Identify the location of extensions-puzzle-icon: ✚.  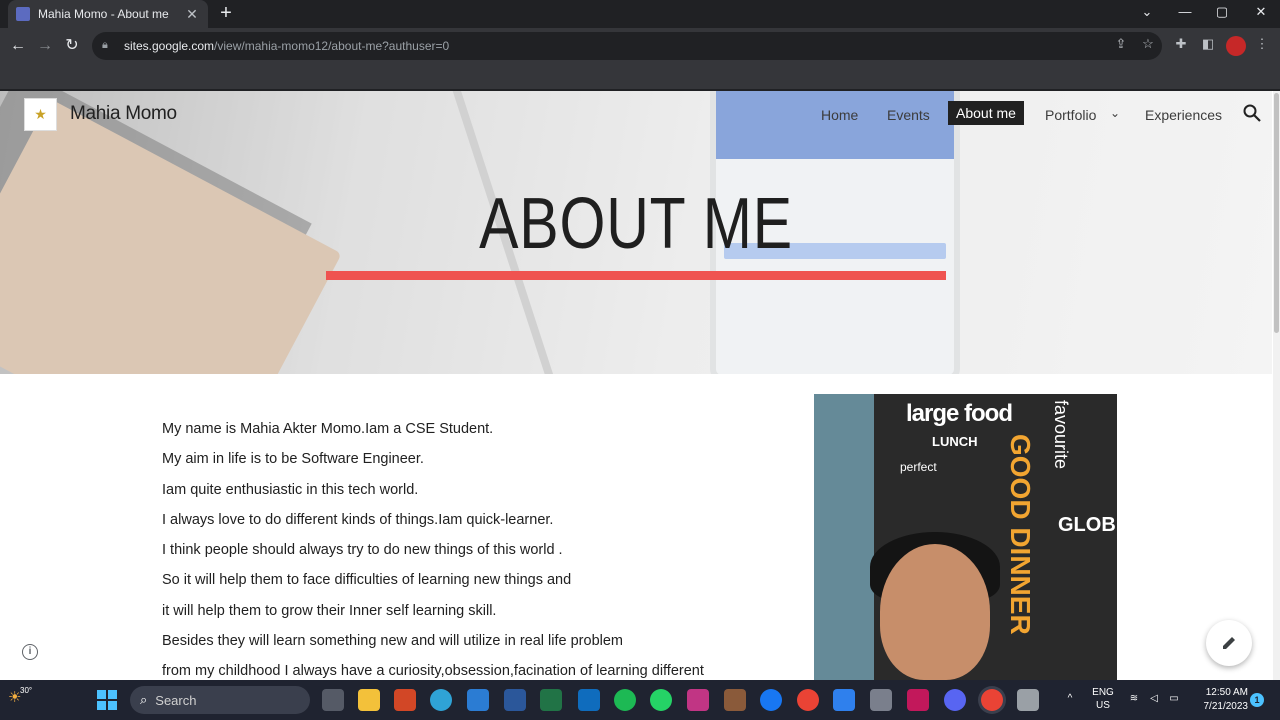
(1181, 44).